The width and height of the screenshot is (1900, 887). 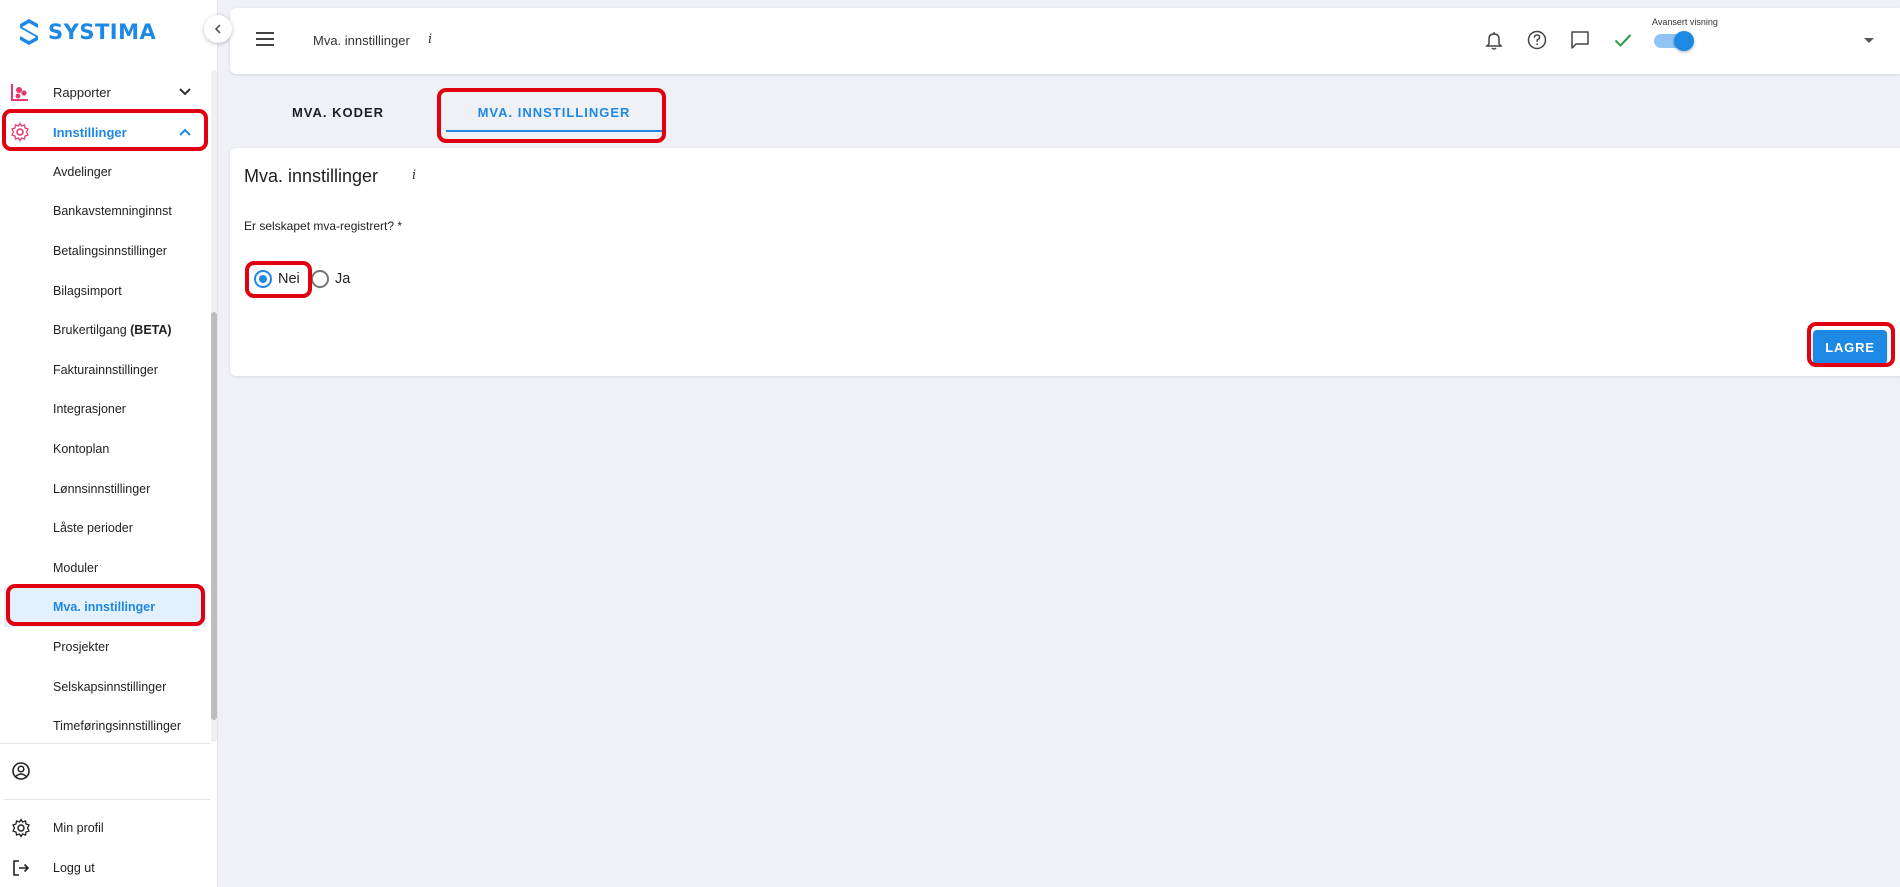 What do you see at coordinates (320, 279) in the screenshot?
I see `radio-button-ja` at bounding box center [320, 279].